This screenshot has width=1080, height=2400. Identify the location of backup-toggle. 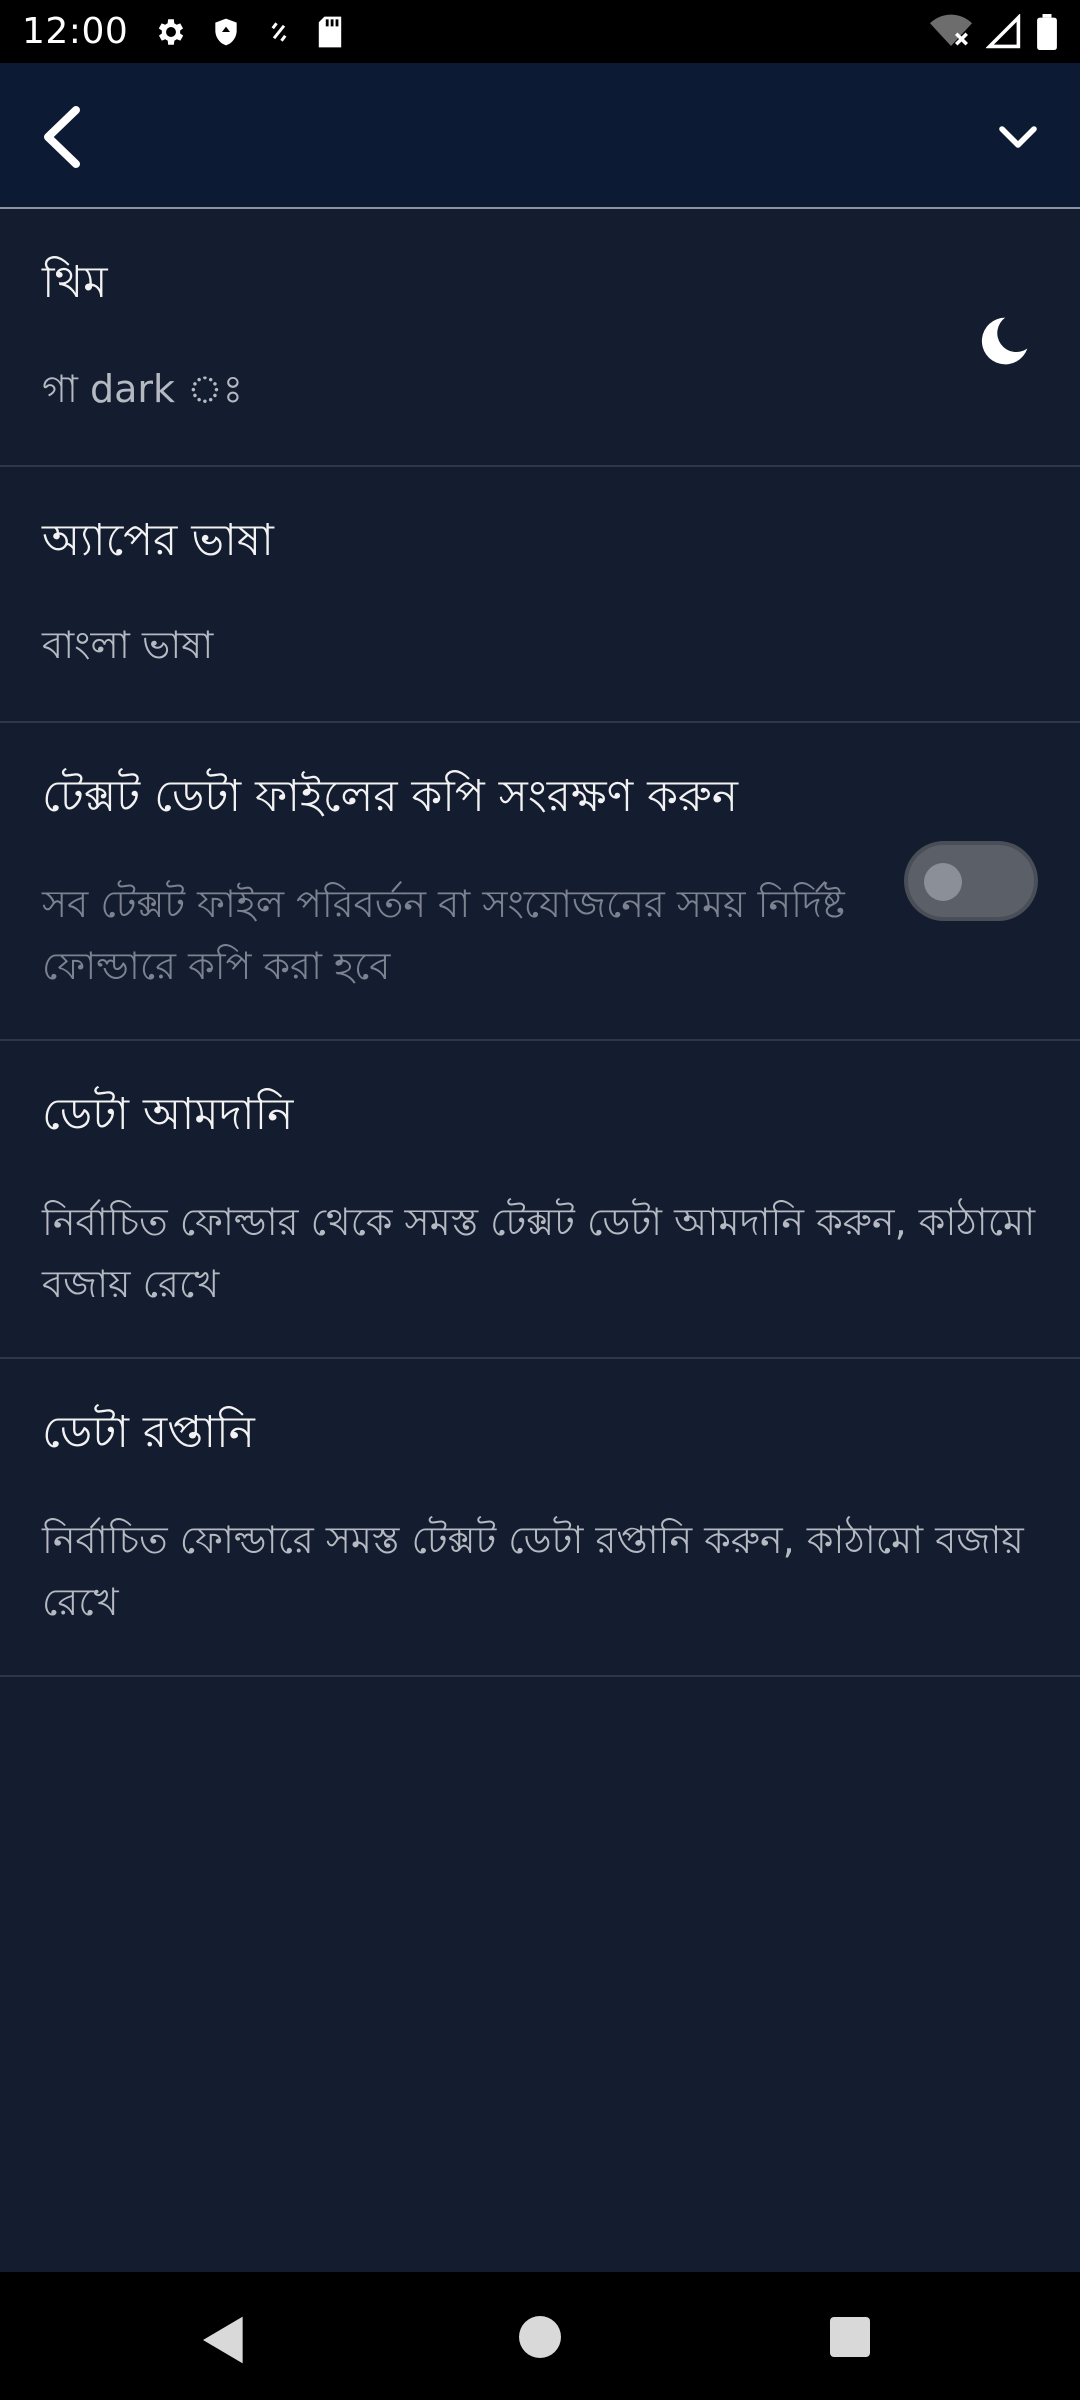
(971, 881).